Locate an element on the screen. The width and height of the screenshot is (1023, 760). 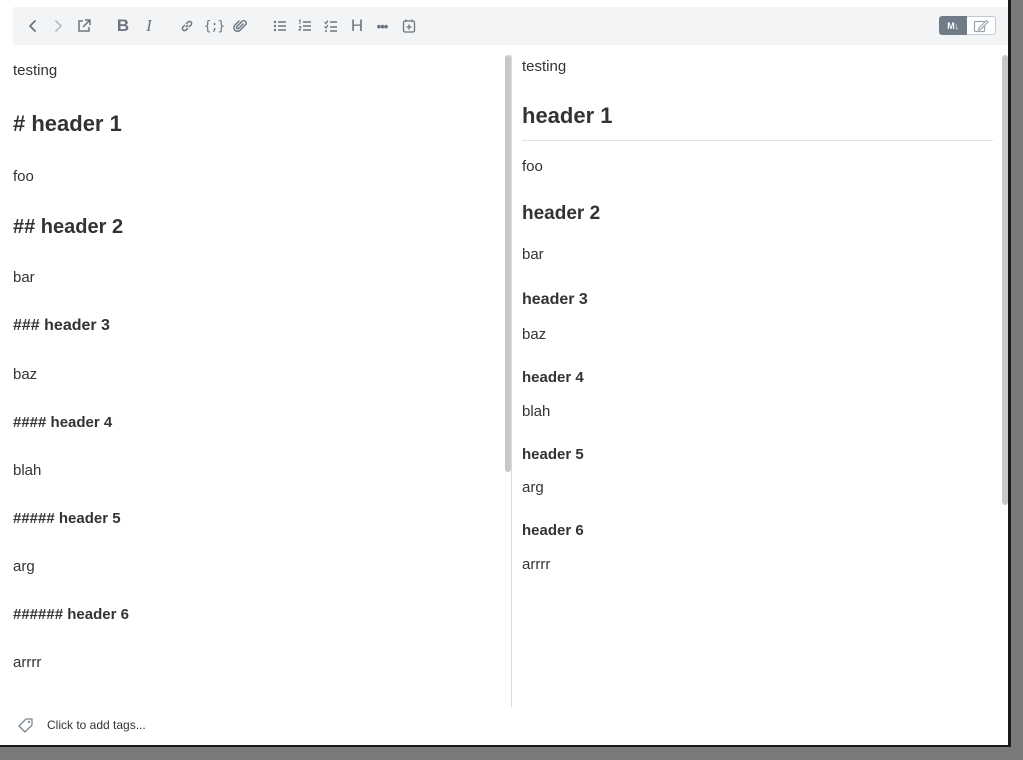
editor-line: arrrr is located at coordinates (27, 662).